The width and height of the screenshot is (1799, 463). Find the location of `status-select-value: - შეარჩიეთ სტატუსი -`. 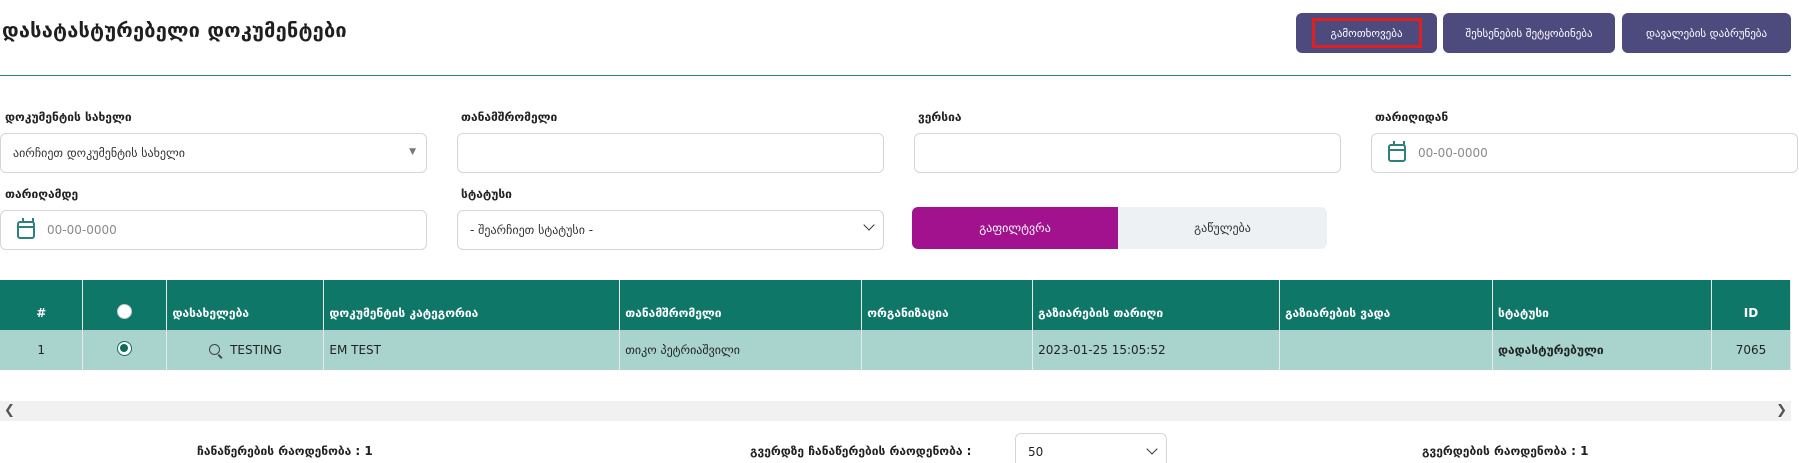

status-select-value: - შეარჩიეთ სტატუსი - is located at coordinates (532, 230).